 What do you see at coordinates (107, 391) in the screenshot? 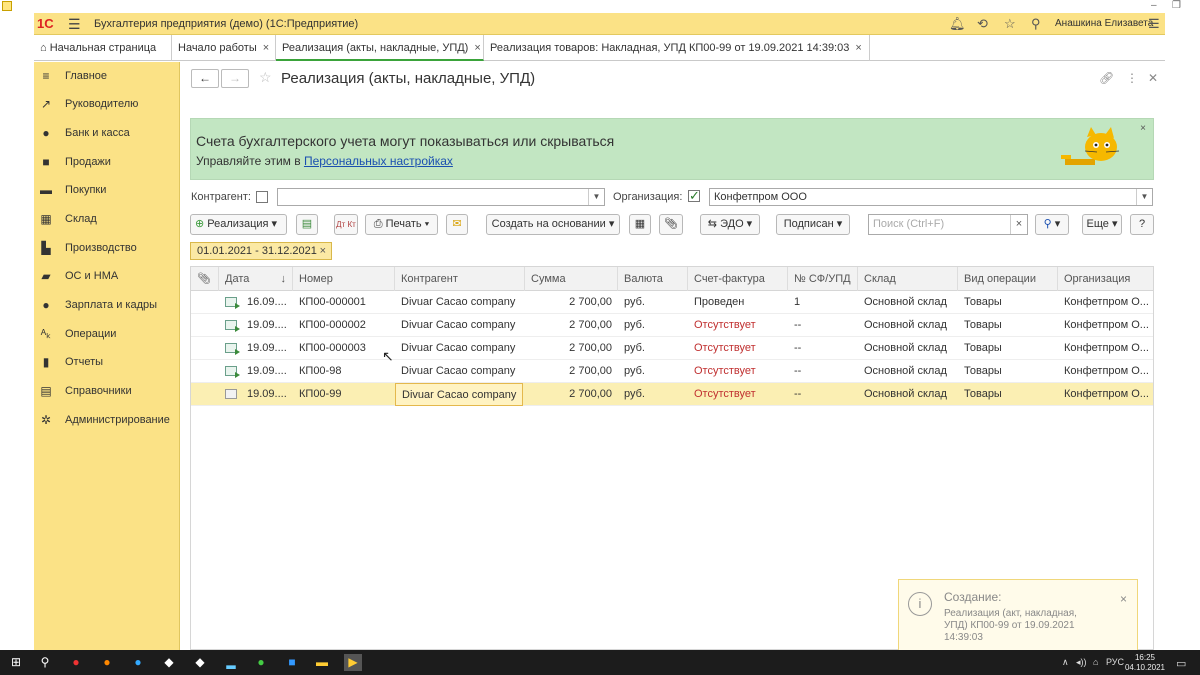
I see `sidebar-item-directories: ▤ Справочники` at bounding box center [107, 391].